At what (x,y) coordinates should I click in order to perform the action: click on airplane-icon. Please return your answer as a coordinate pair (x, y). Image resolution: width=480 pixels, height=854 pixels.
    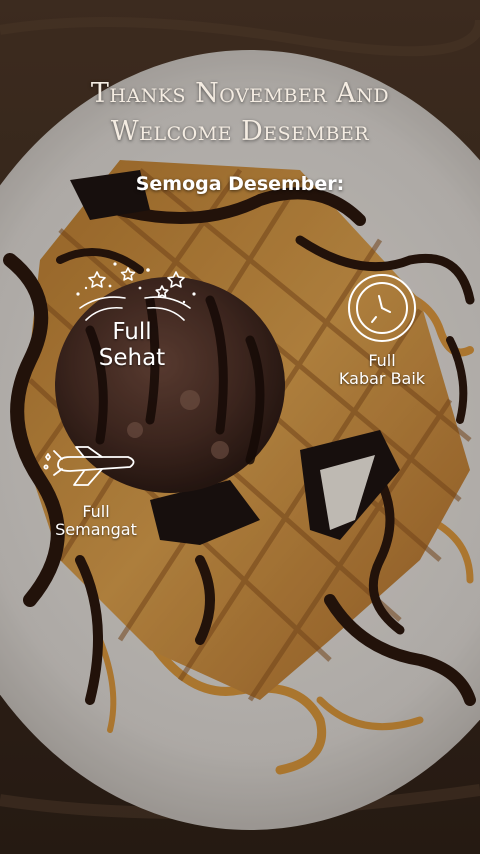
    Looking at the image, I should click on (89, 466).